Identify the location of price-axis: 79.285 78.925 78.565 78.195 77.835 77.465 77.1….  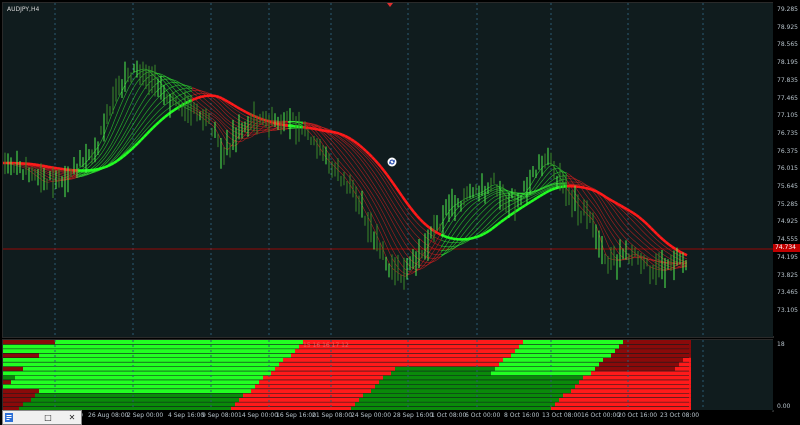
(786, 169).